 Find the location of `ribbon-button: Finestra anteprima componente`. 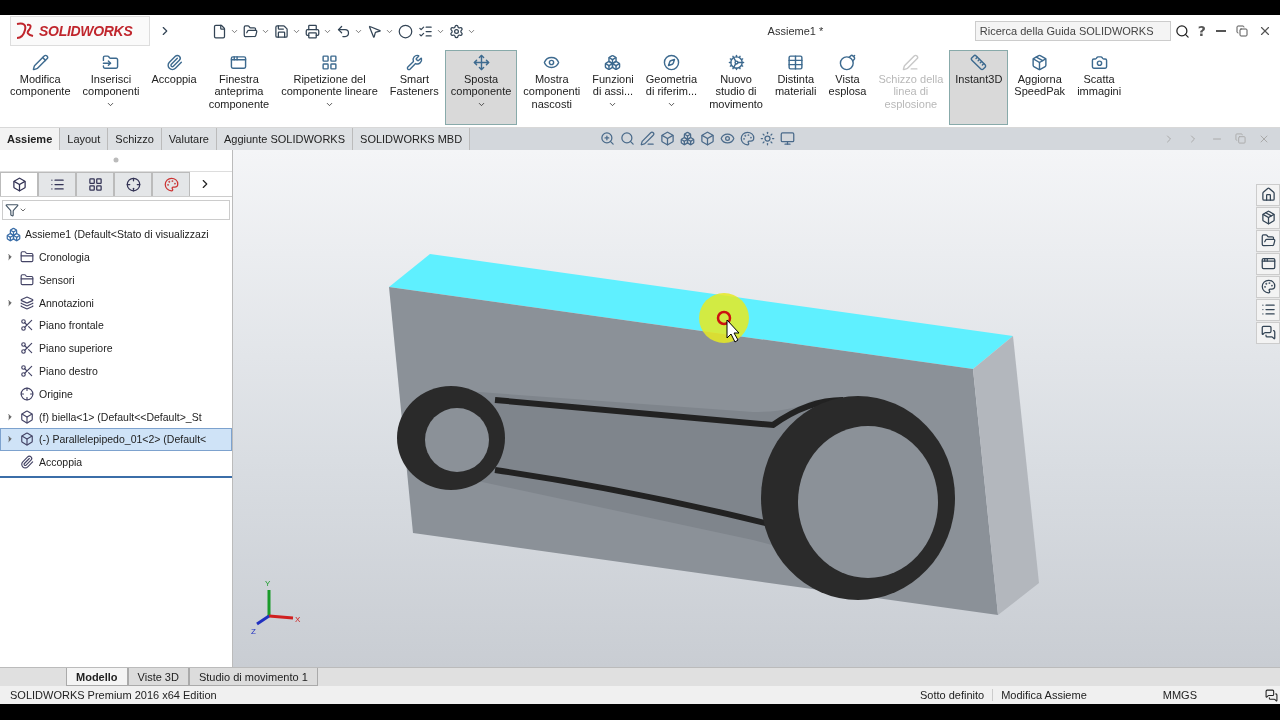

ribbon-button: Finestra anteprima componente is located at coordinates (239, 87).